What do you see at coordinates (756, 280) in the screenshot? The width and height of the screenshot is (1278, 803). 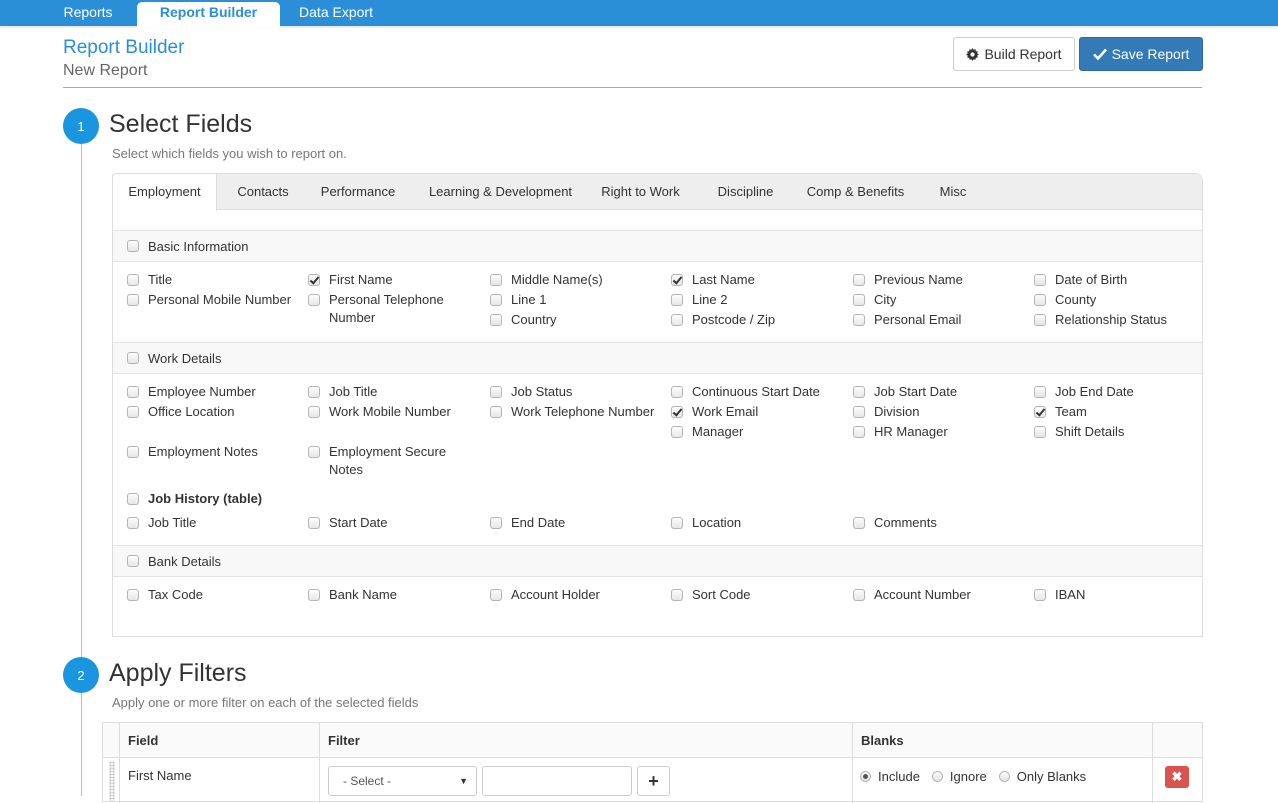 I see `field-option: Last Name` at bounding box center [756, 280].